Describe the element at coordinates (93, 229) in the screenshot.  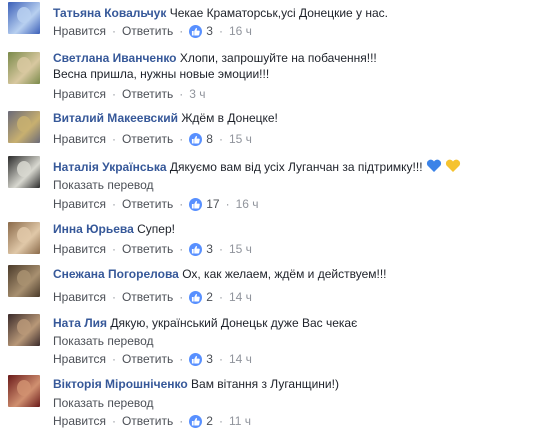
I see `author-name-link: Инна Юрьева` at that location.